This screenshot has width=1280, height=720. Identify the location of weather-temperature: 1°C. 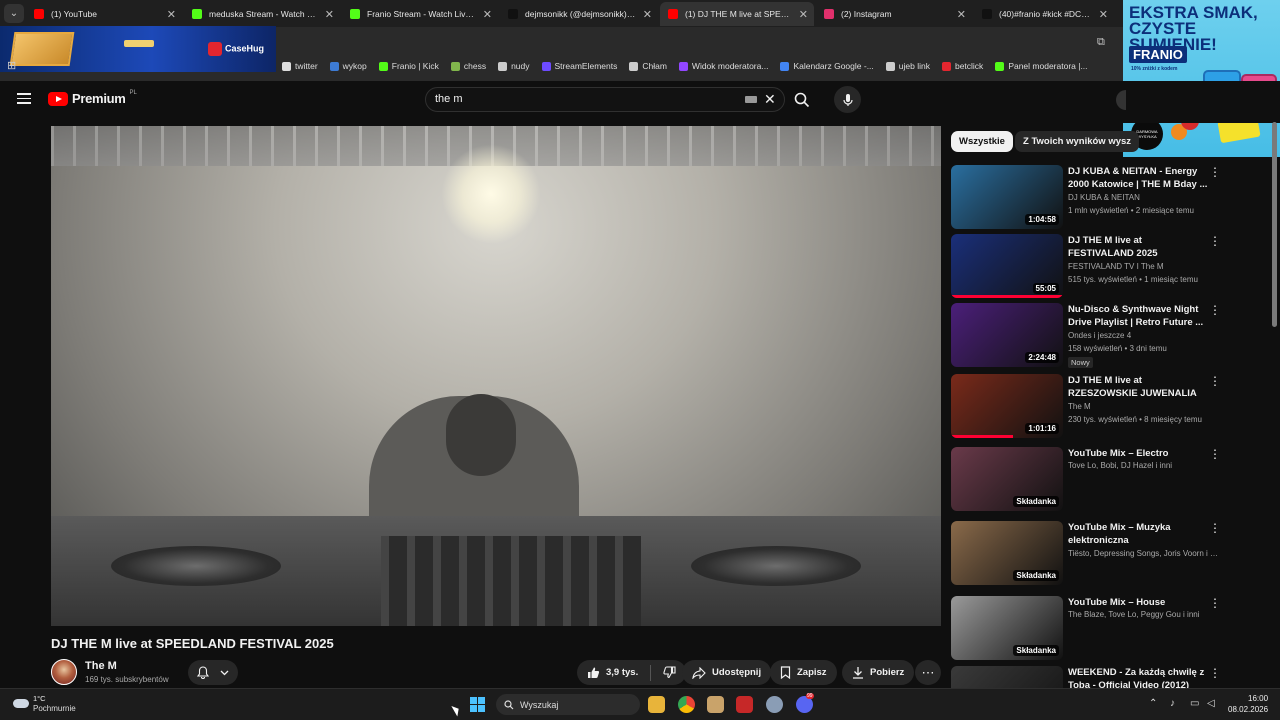
(39, 698).